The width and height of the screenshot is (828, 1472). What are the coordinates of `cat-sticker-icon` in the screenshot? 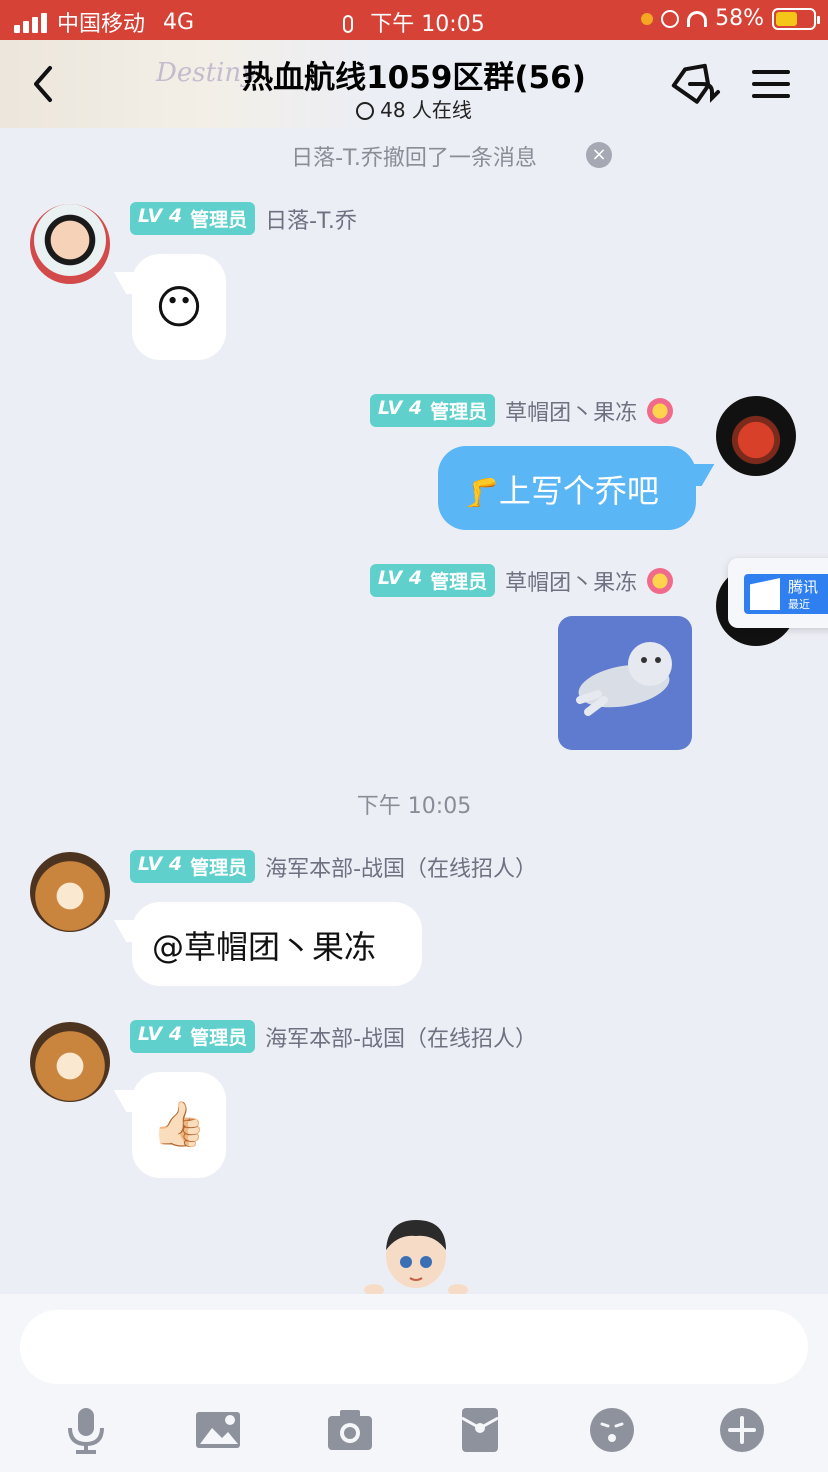 It's located at (624, 679).